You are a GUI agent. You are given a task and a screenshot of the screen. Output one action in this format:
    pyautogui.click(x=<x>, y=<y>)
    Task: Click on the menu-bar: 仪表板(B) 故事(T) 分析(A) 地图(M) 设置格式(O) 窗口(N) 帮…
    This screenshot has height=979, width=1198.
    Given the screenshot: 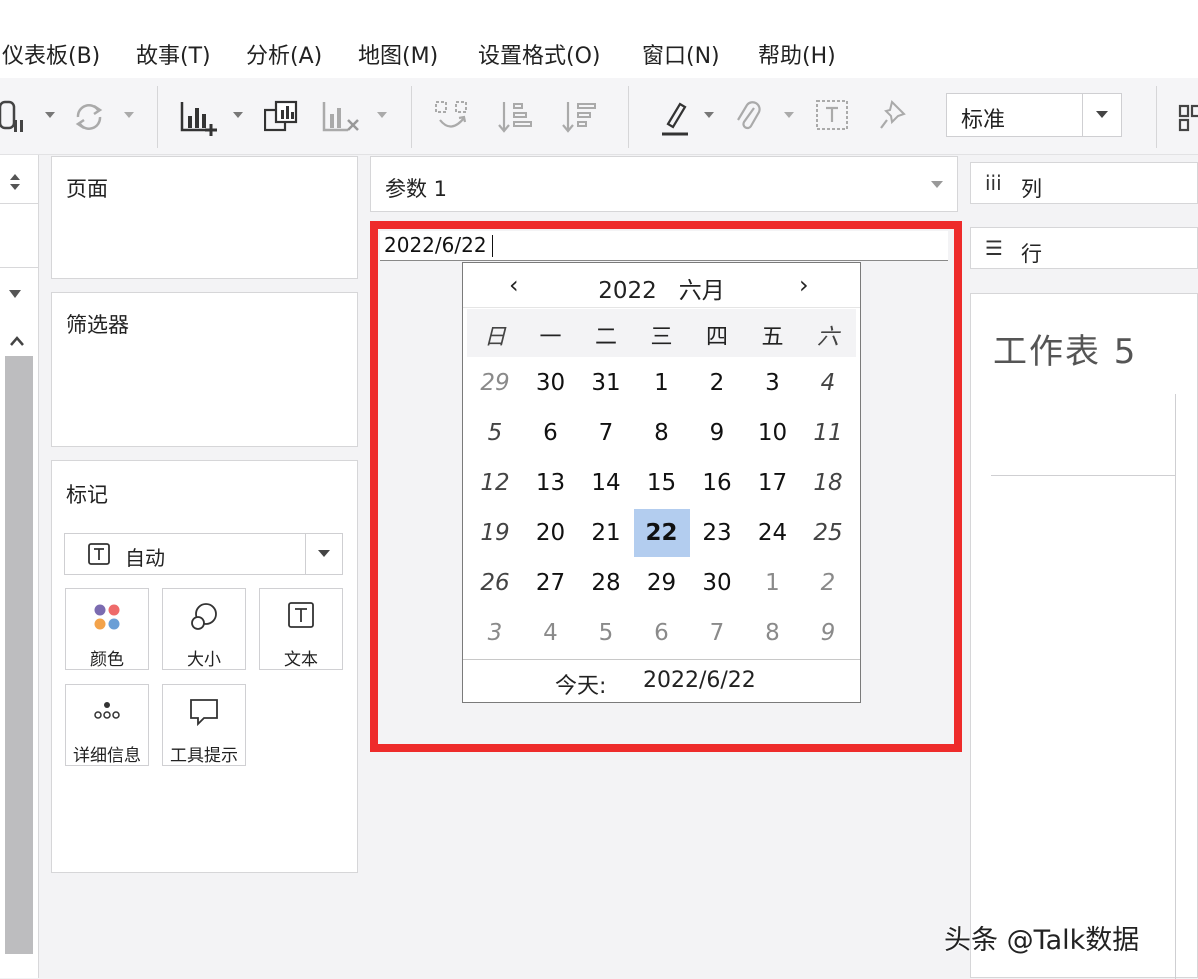 What is the action you would take?
    pyautogui.click(x=599, y=39)
    